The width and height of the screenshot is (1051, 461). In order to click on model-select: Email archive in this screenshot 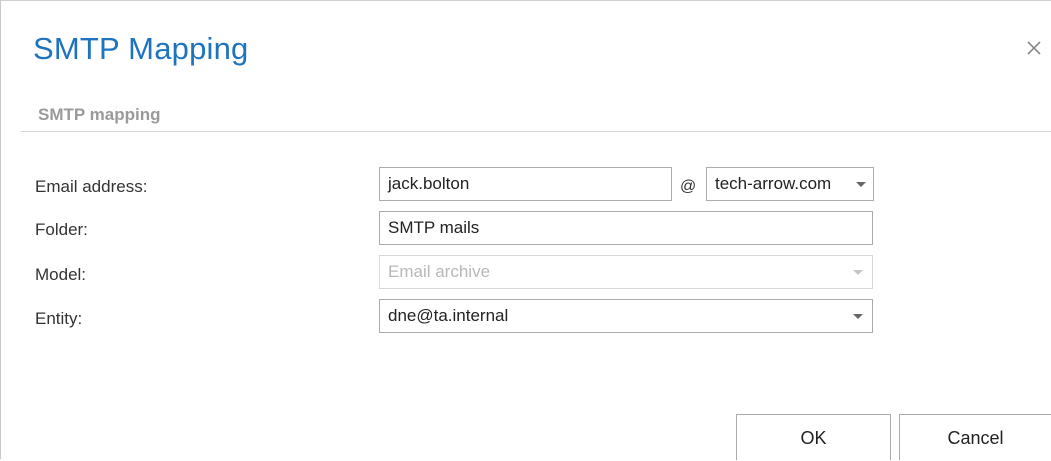, I will do `click(626, 272)`.